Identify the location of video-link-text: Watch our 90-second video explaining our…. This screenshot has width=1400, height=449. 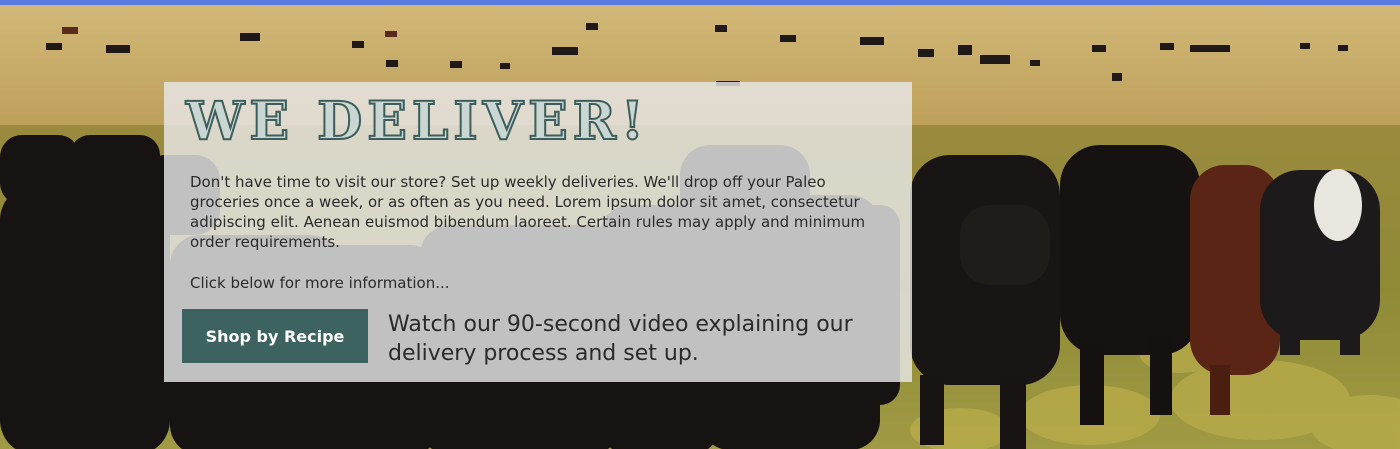
(638, 339).